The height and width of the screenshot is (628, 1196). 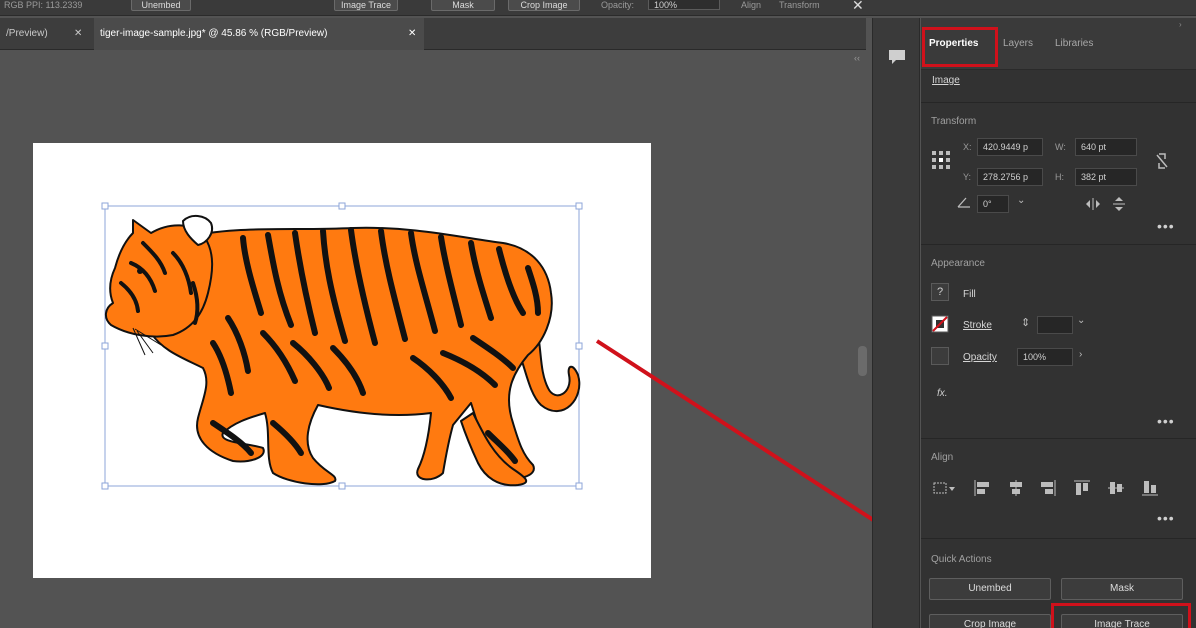 What do you see at coordinates (982, 488) in the screenshot?
I see `align-left-edges-icon` at bounding box center [982, 488].